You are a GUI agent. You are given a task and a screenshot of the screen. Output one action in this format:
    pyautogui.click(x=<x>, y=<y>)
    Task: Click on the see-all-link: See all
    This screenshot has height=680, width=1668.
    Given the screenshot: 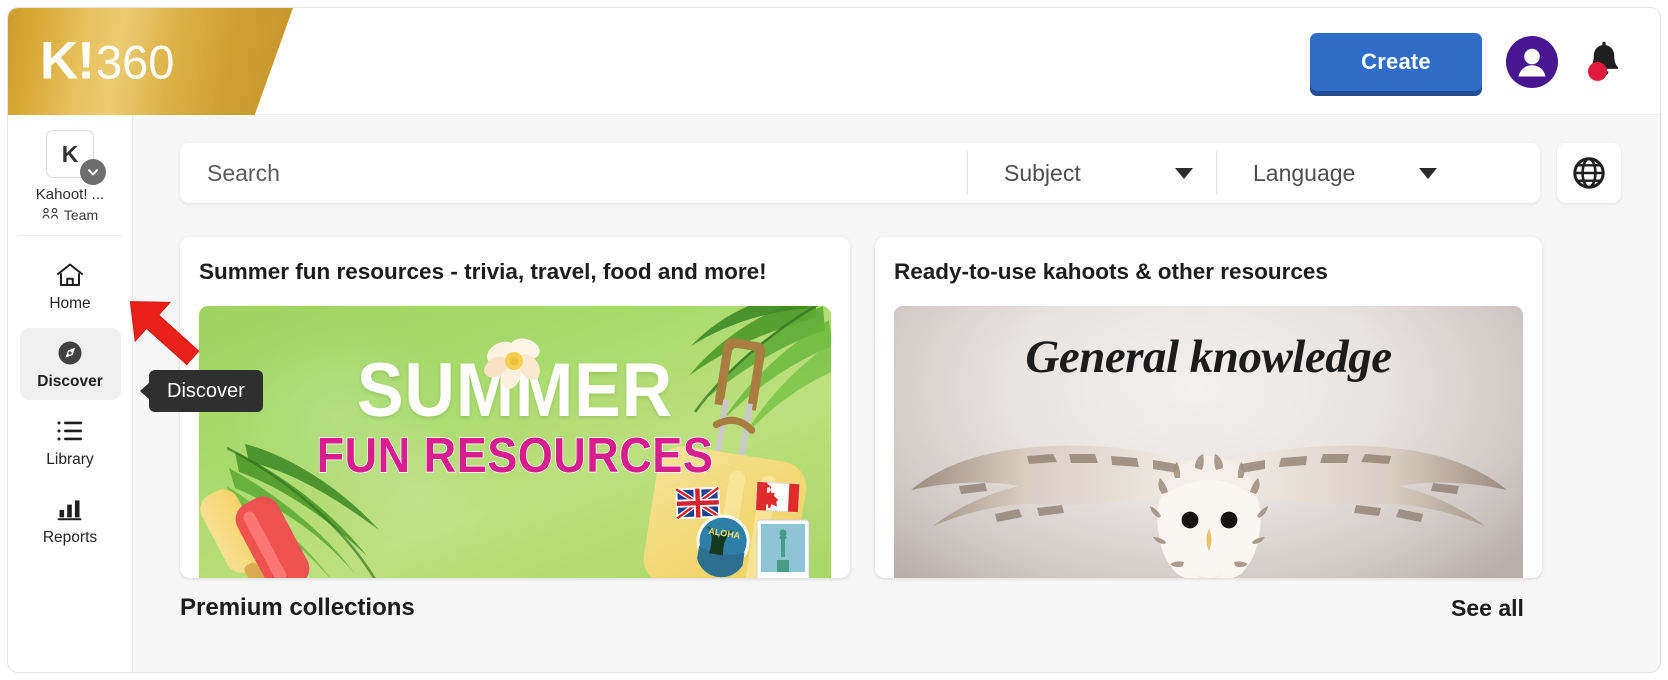 What is the action you would take?
    pyautogui.click(x=1487, y=608)
    